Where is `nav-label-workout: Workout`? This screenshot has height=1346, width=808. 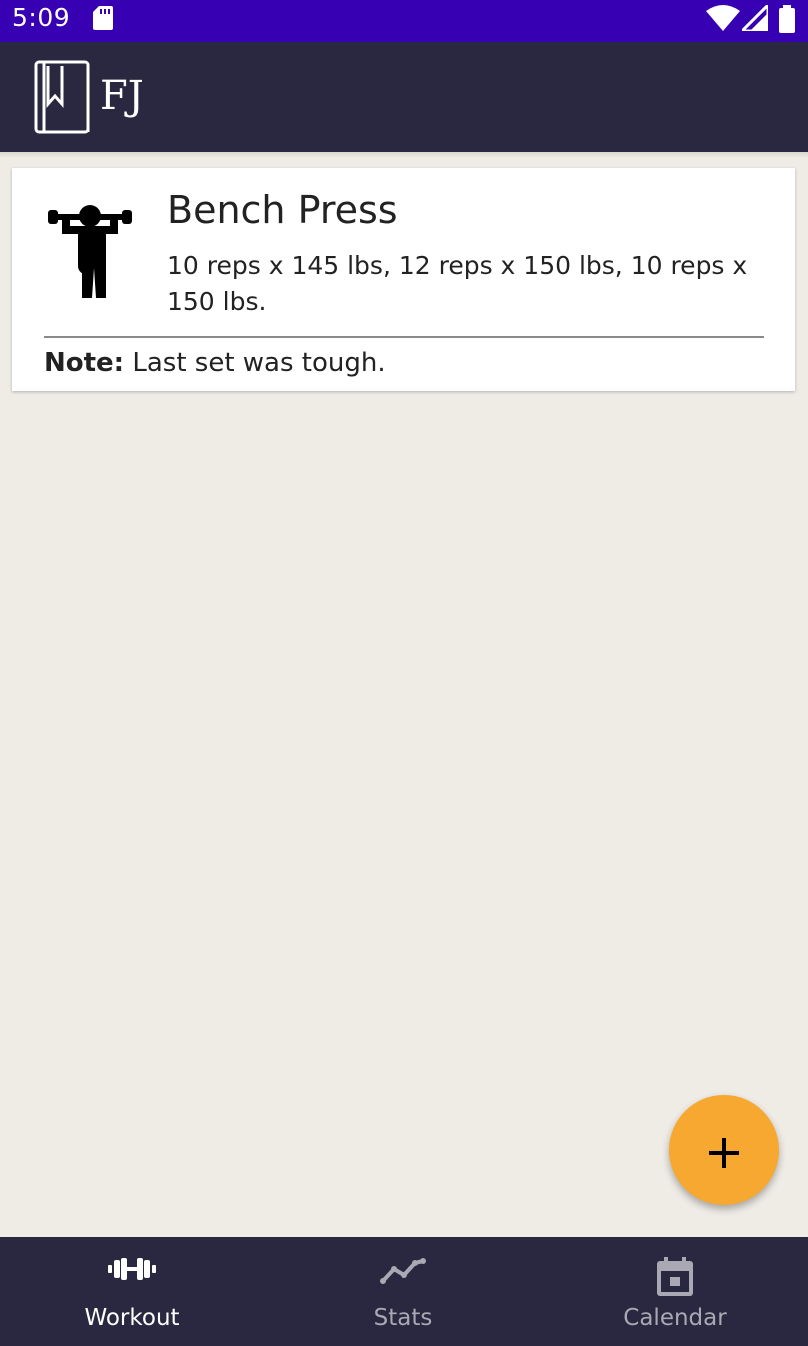 nav-label-workout: Workout is located at coordinates (132, 1318).